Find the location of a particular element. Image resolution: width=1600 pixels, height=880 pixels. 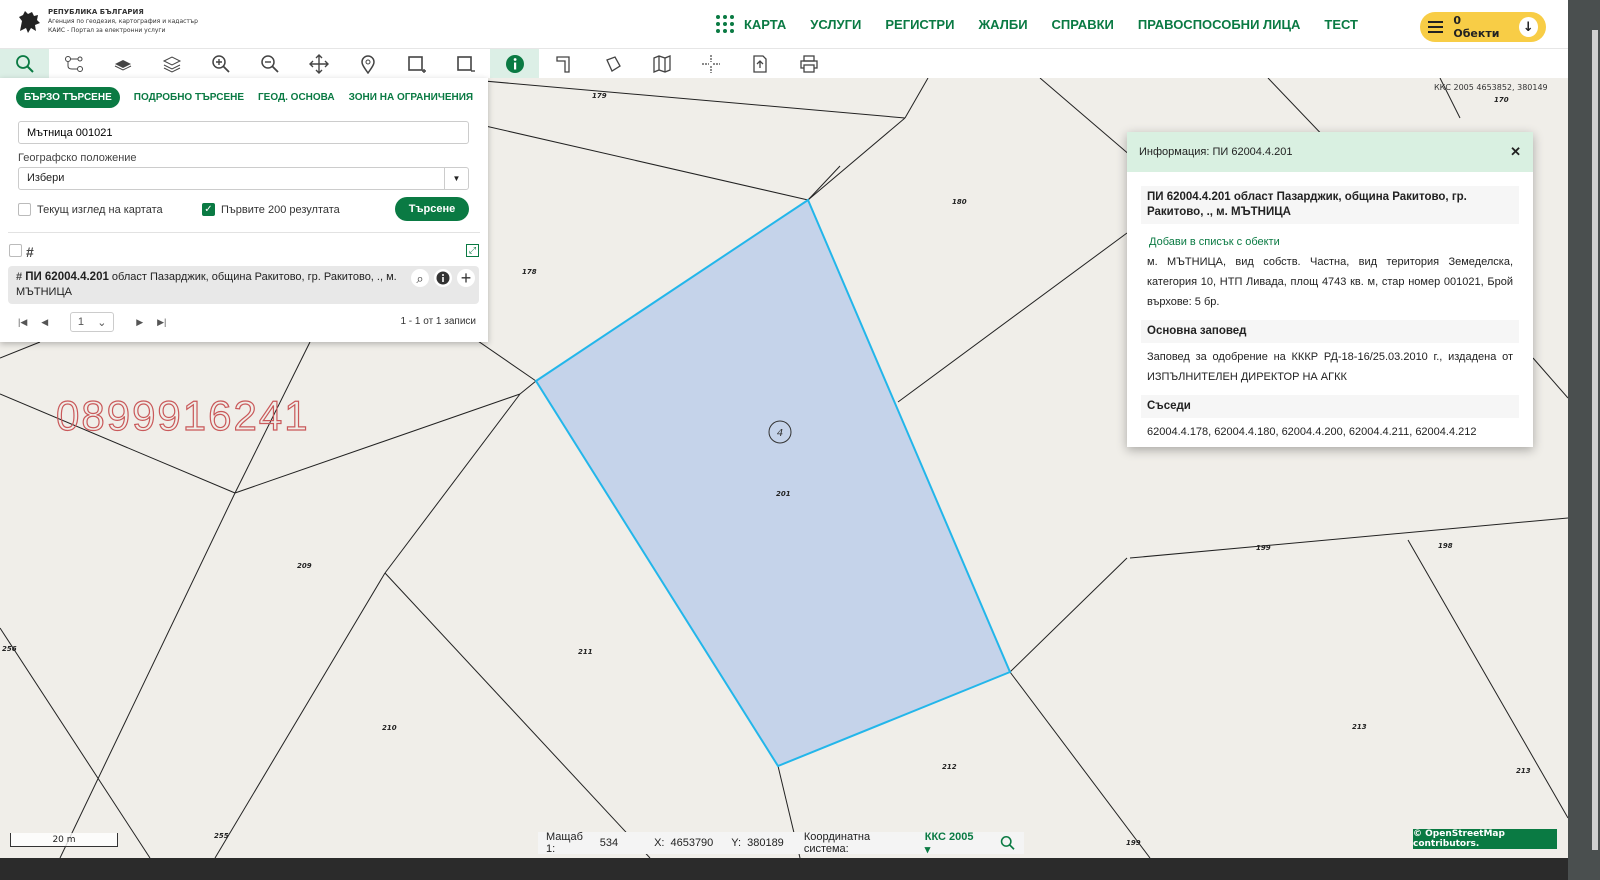

nav-test: ТЕСТ is located at coordinates (1341, 24).